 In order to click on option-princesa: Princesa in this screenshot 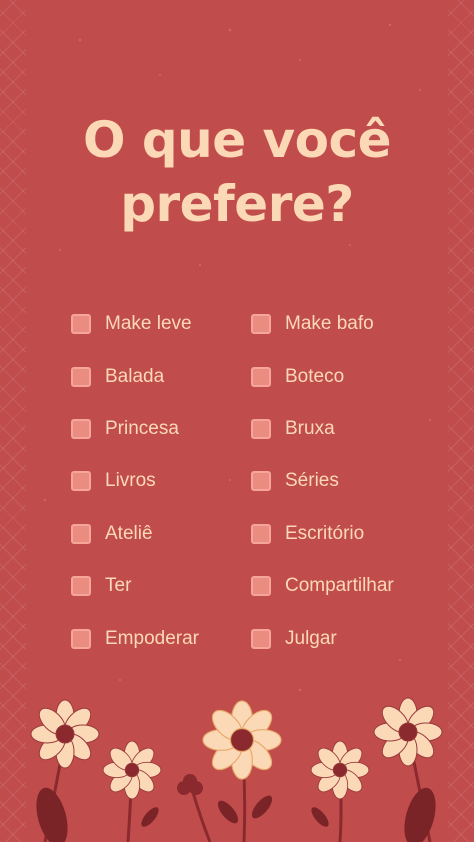, I will do `click(171, 429)`.